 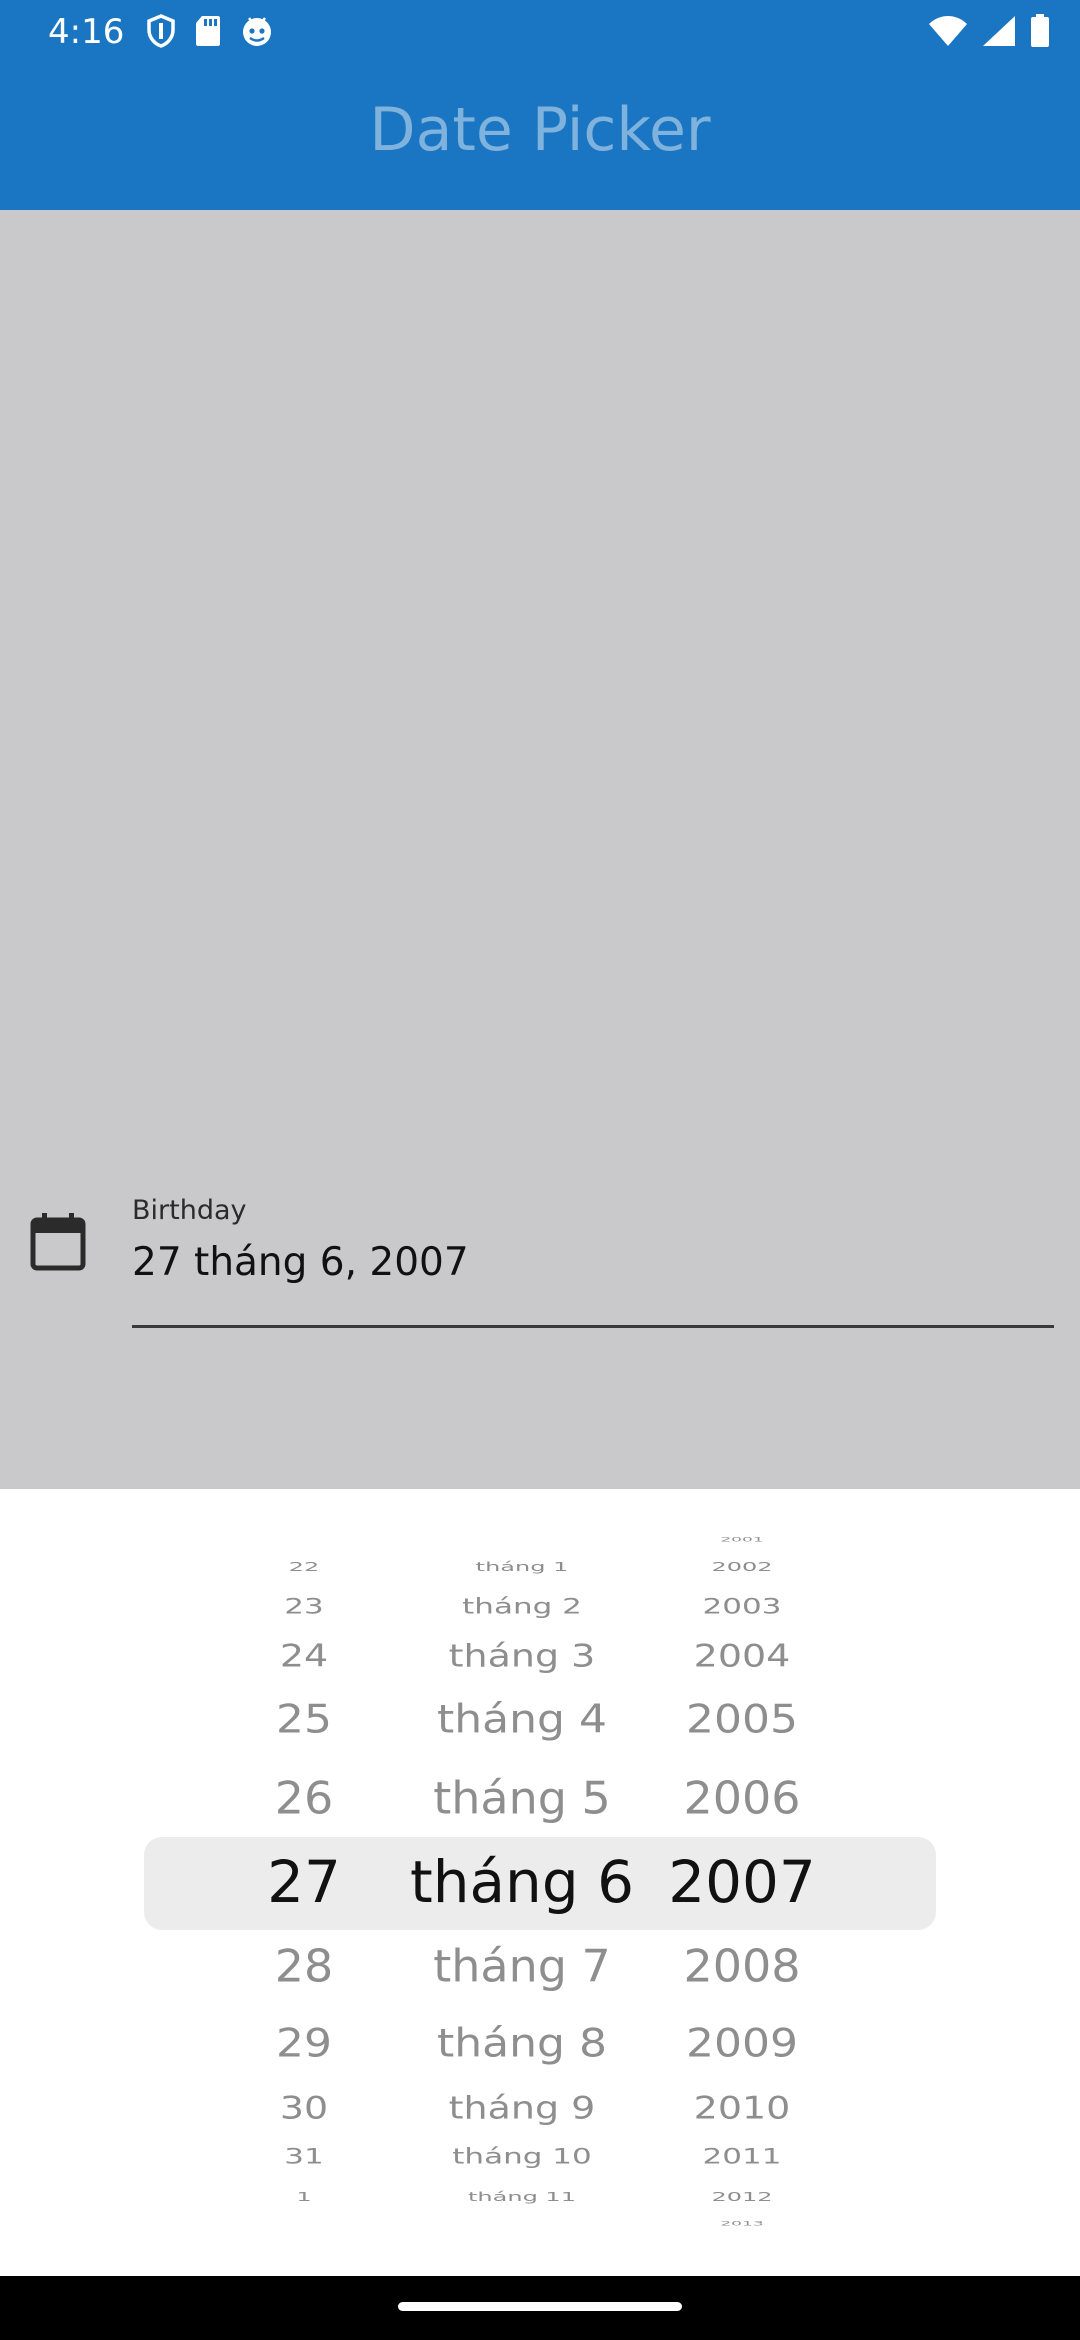 What do you see at coordinates (522, 2197) in the screenshot?
I see `month-item: tháng 11` at bounding box center [522, 2197].